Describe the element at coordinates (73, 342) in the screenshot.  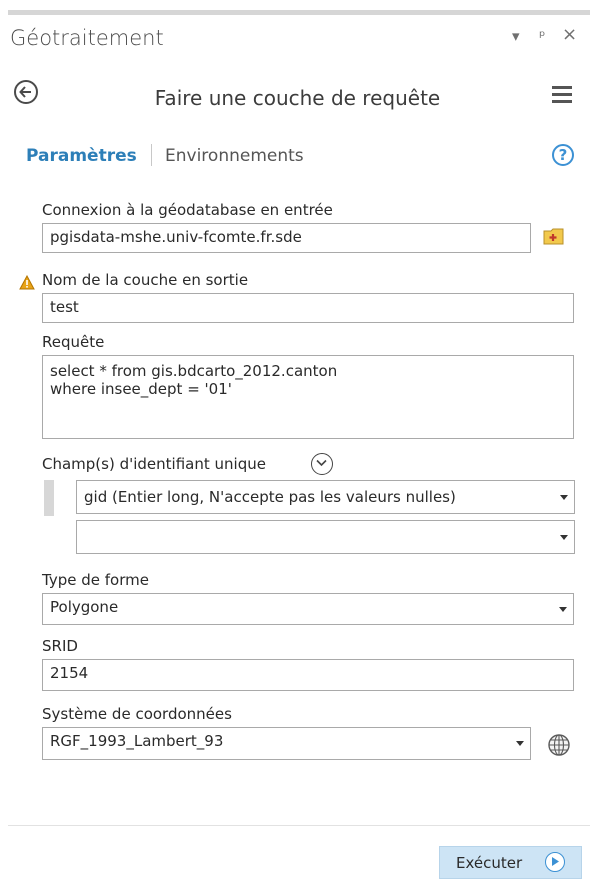
I see `query-label: Requête` at that location.